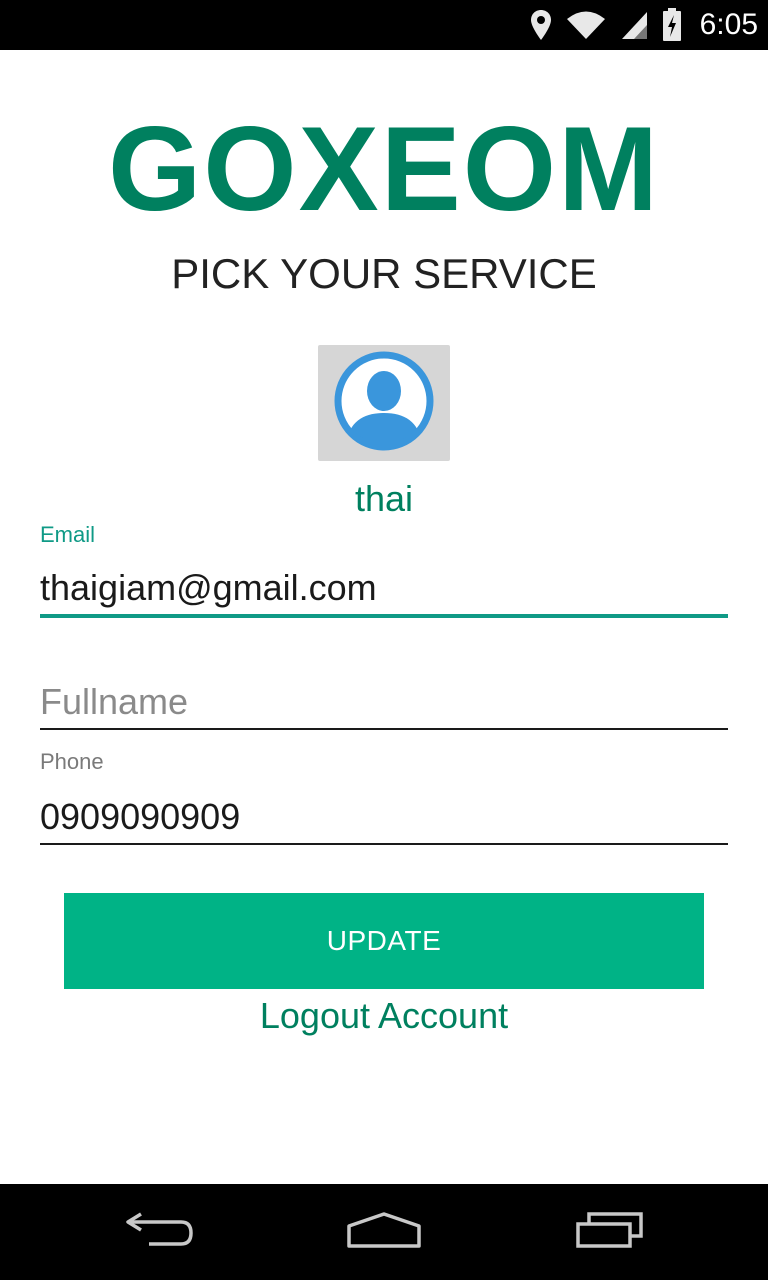 This screenshot has height=1280, width=768. What do you see at coordinates (384, 729) in the screenshot?
I see `fullname-underline` at bounding box center [384, 729].